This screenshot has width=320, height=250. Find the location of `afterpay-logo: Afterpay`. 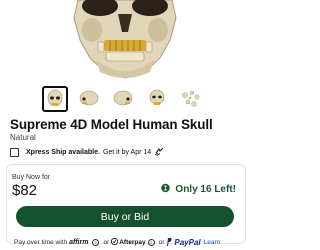

afterpay-logo: Afterpay is located at coordinates (132, 242).